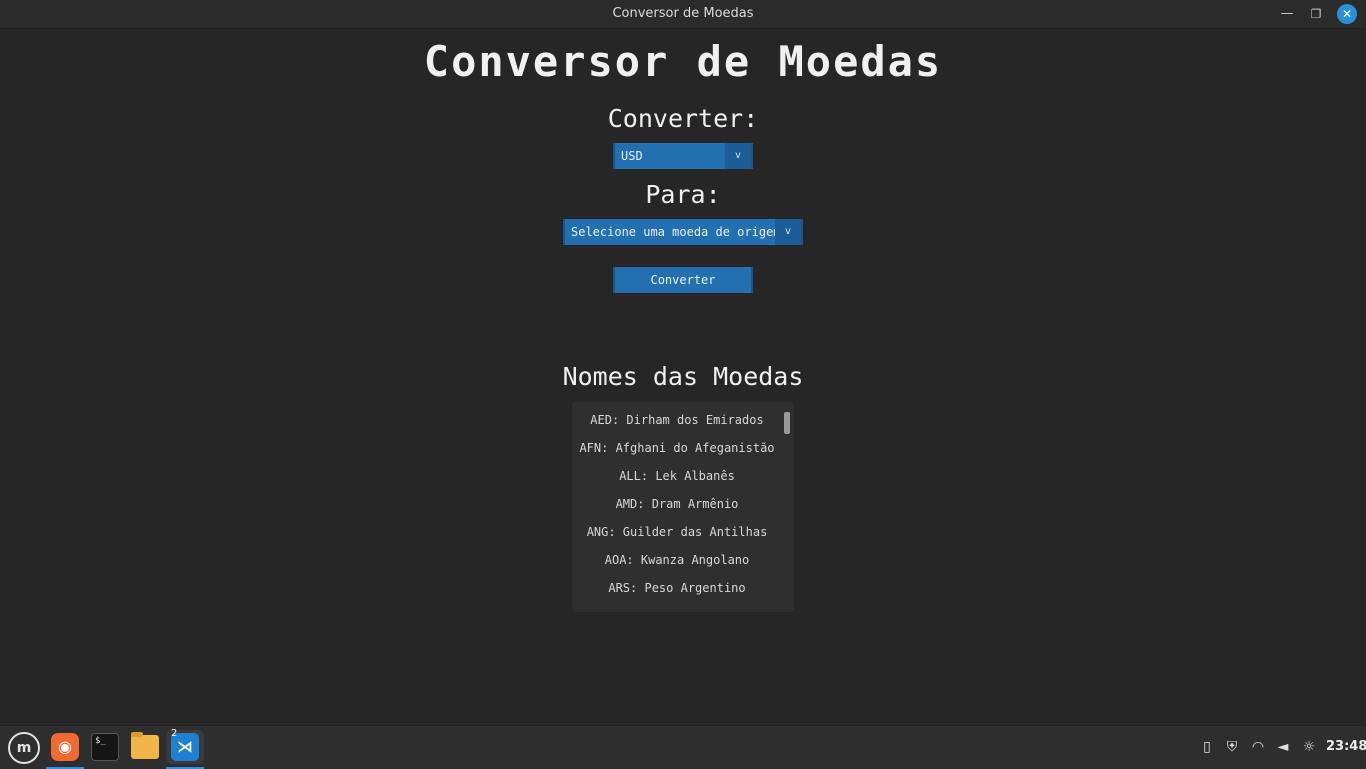 The height and width of the screenshot is (769, 1366). Describe the element at coordinates (677, 504) in the screenshot. I see `list-item: AMD: Dram Armênio` at that location.